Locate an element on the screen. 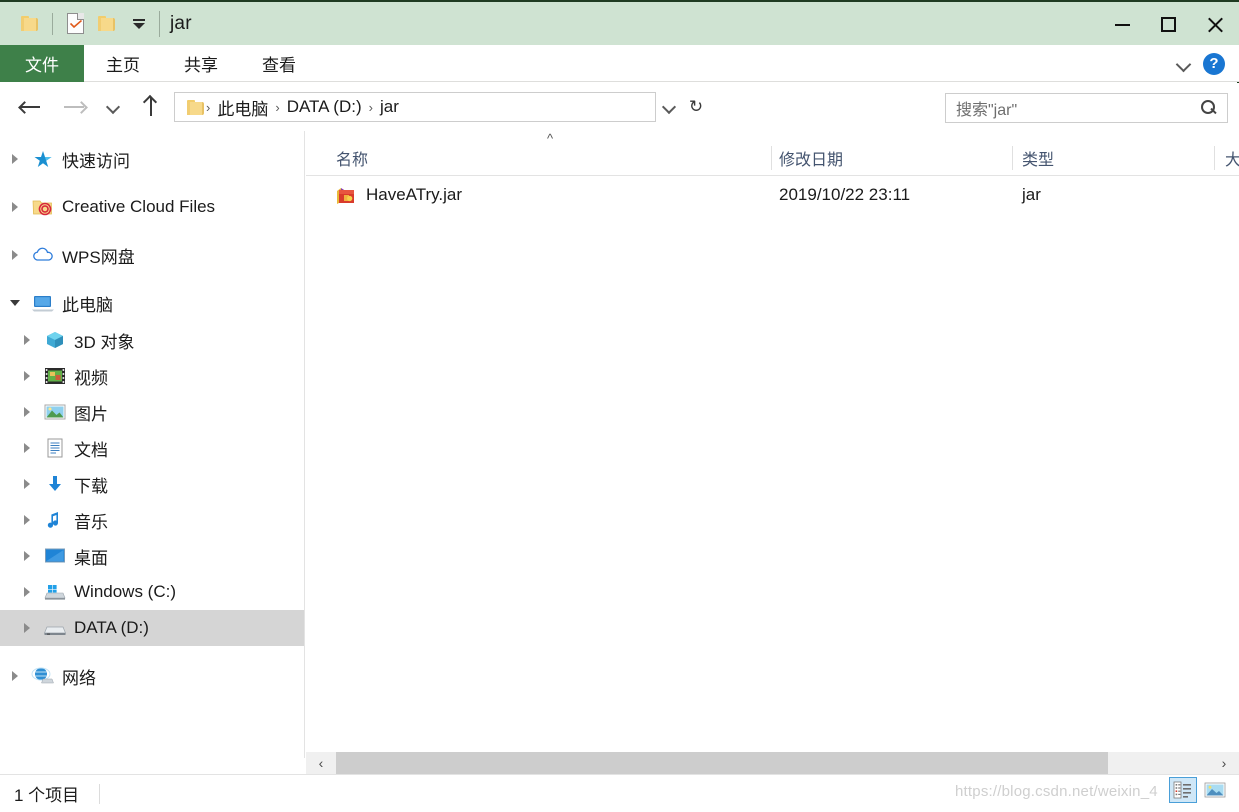  large-icons-view-icon is located at coordinates (1215, 790).